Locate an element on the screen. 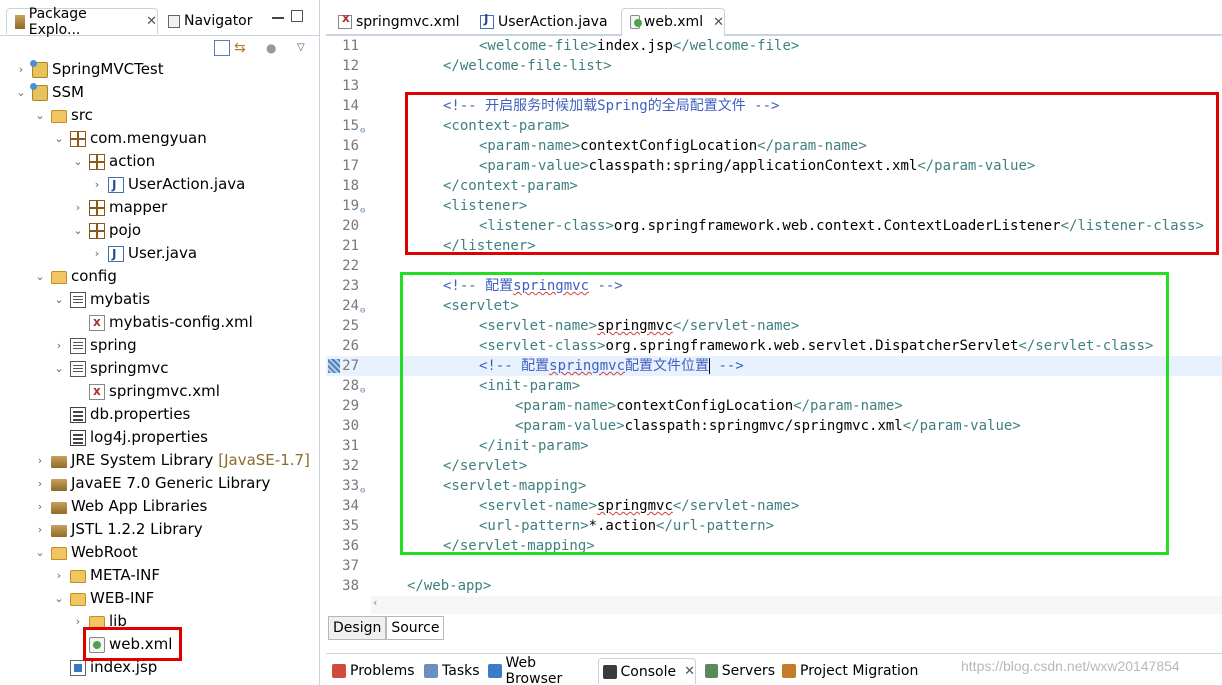  tree-item: db.properties is located at coordinates (122, 414).